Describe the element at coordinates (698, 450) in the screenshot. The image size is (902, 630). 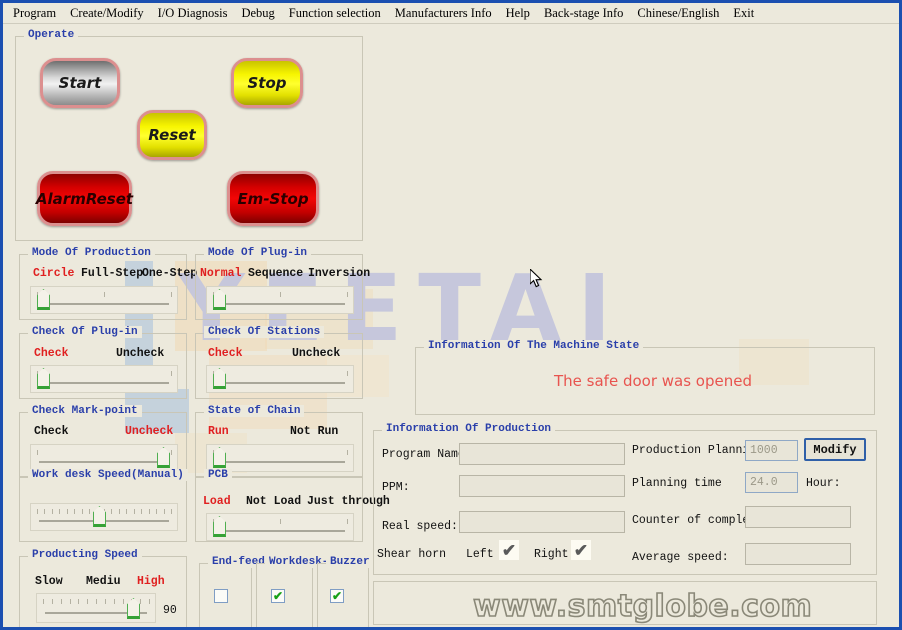
I see `production-planning-label: Production Planning` at that location.